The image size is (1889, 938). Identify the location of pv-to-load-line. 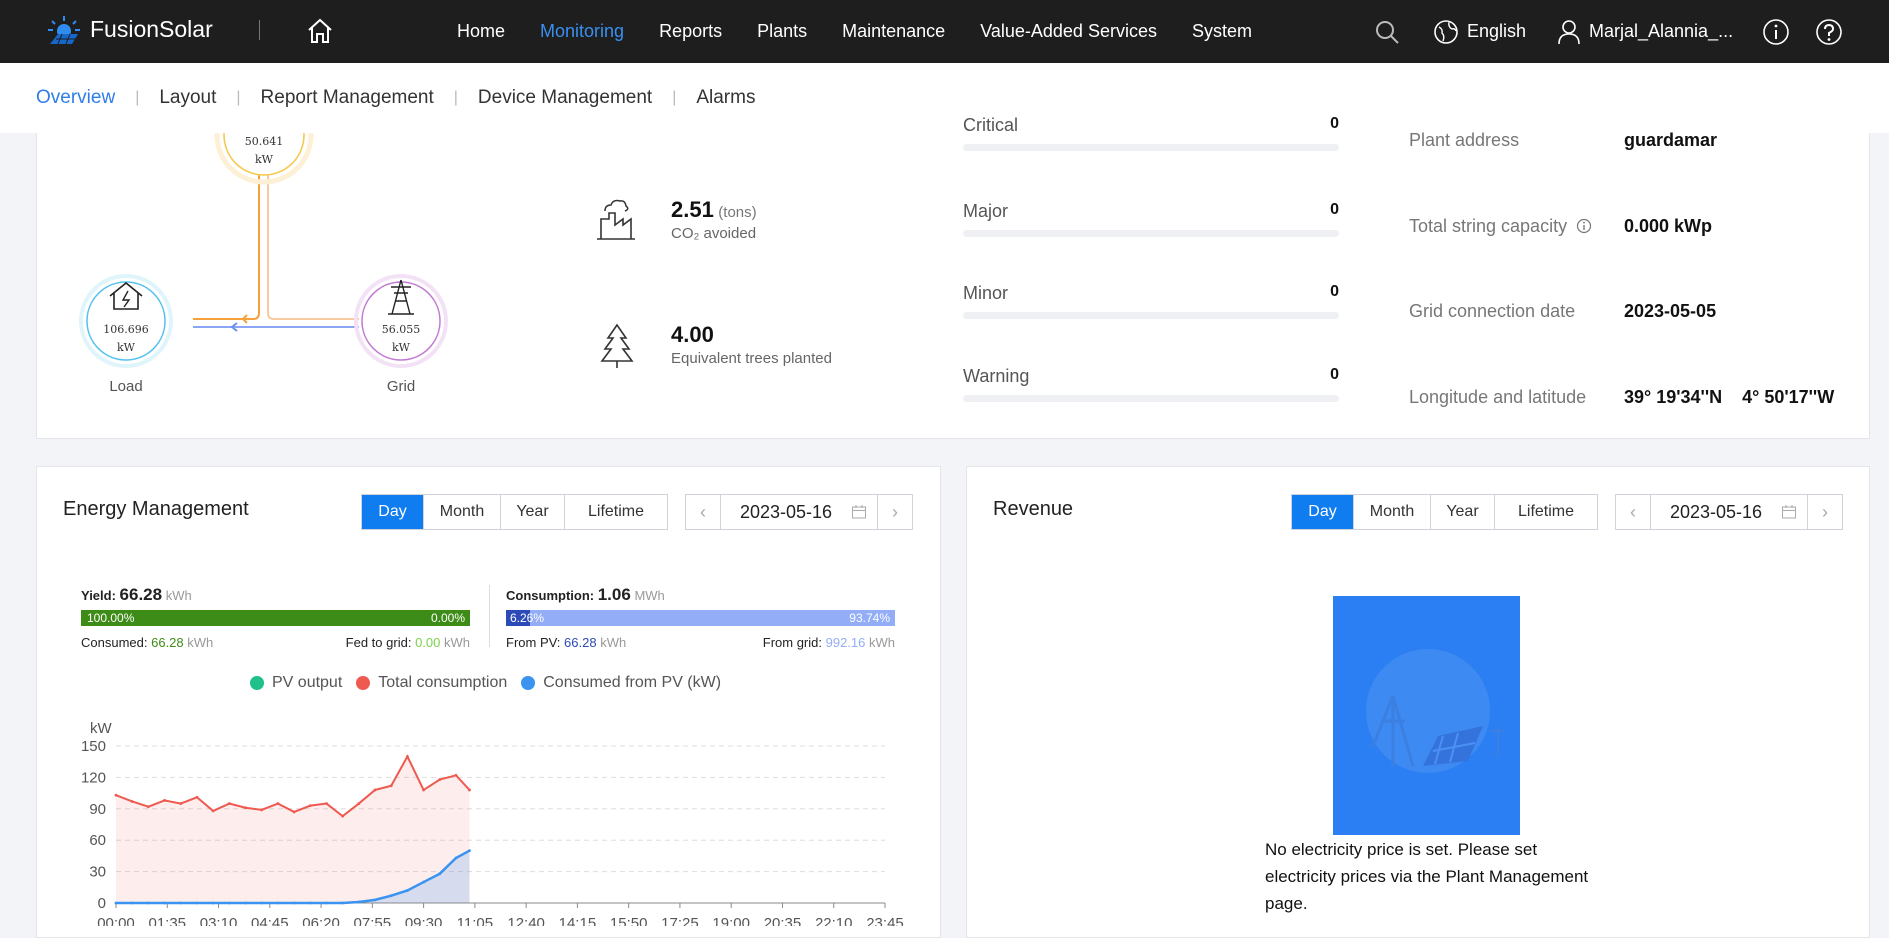
(226, 246).